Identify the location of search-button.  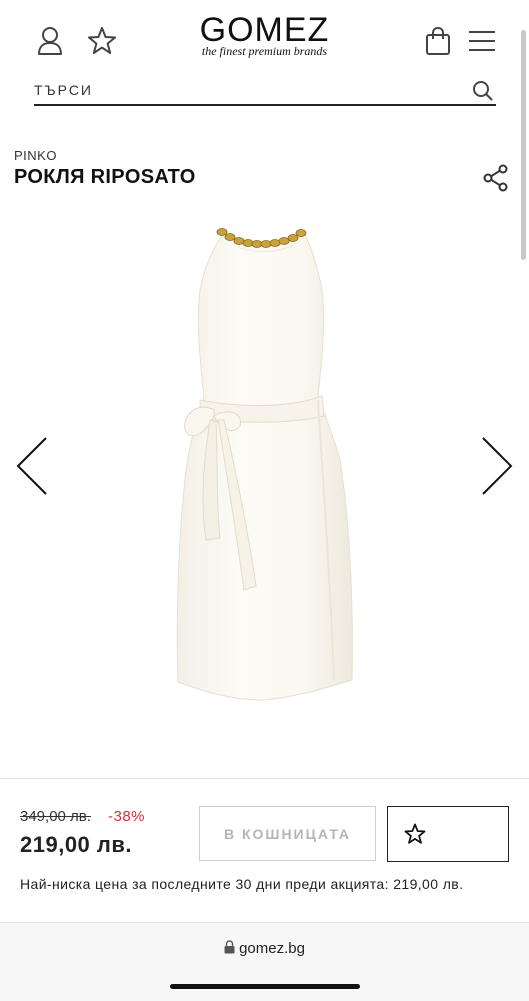
(483, 93).